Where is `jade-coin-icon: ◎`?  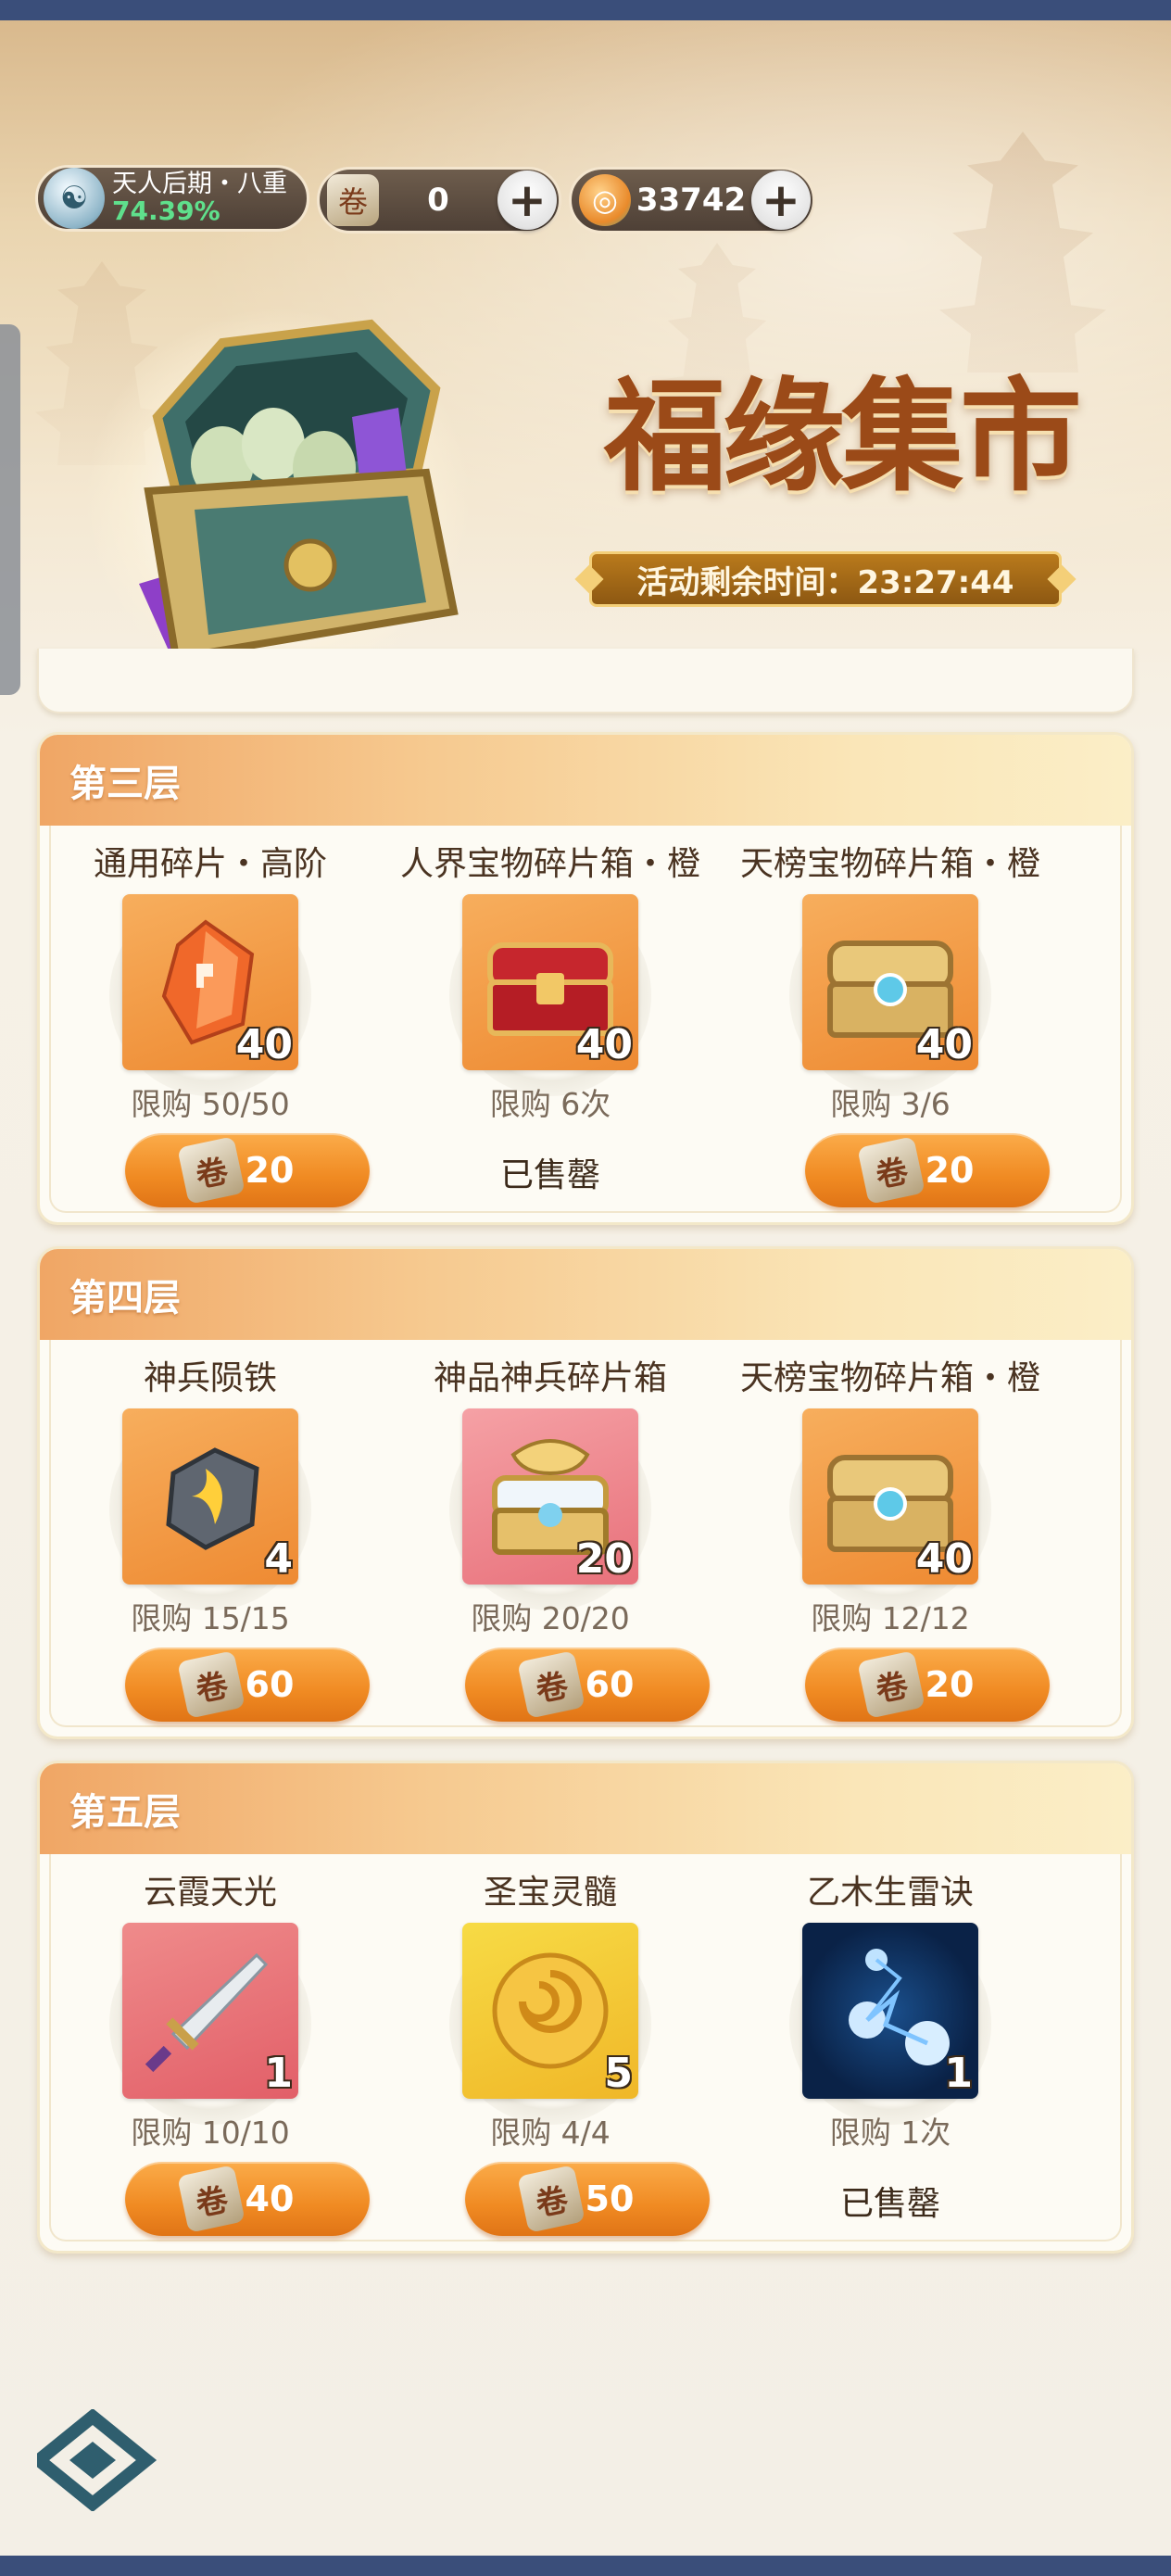 jade-coin-icon: ◎ is located at coordinates (605, 200).